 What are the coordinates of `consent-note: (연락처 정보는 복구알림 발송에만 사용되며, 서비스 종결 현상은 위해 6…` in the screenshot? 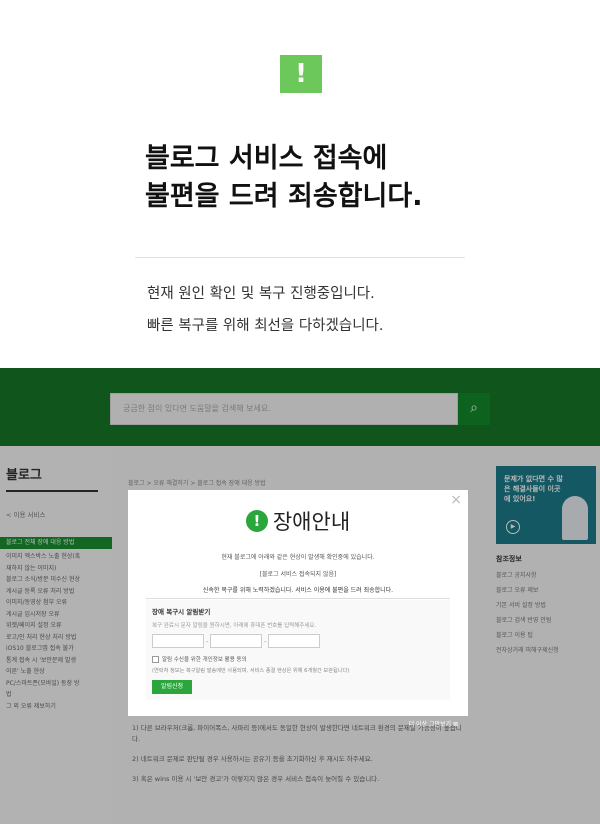 It's located at (251, 671).